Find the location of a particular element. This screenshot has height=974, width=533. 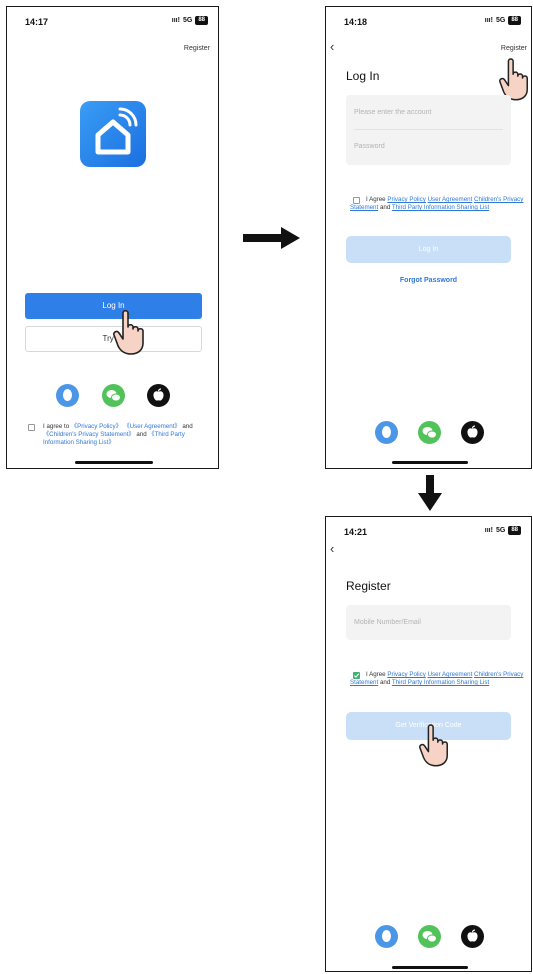

register-form: Mobile Number/Email is located at coordinates (428, 622).